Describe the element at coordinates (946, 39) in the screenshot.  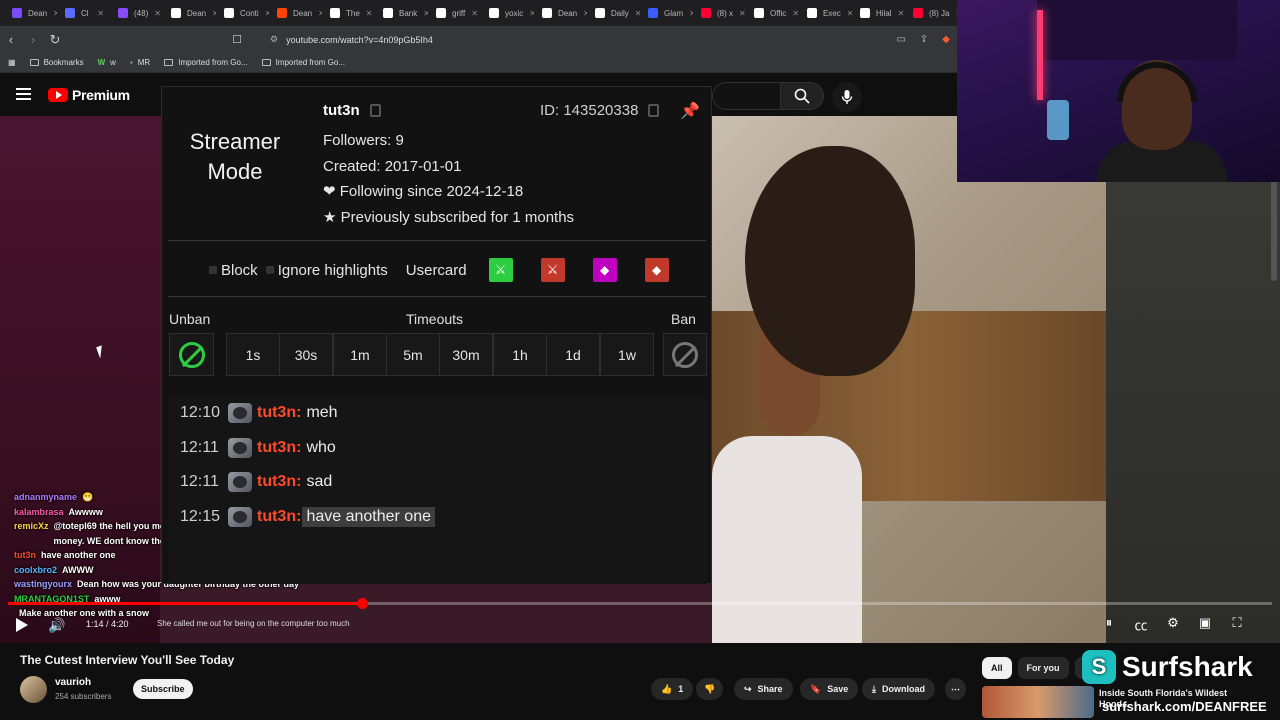
I see `extension-icon: ◆` at that location.